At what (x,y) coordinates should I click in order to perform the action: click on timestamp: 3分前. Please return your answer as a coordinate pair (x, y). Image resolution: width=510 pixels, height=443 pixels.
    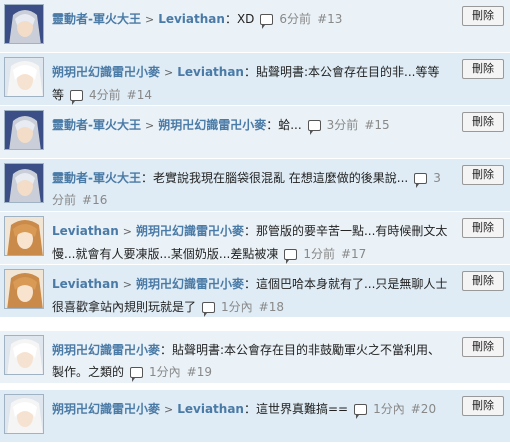
    Looking at the image, I should click on (342, 125).